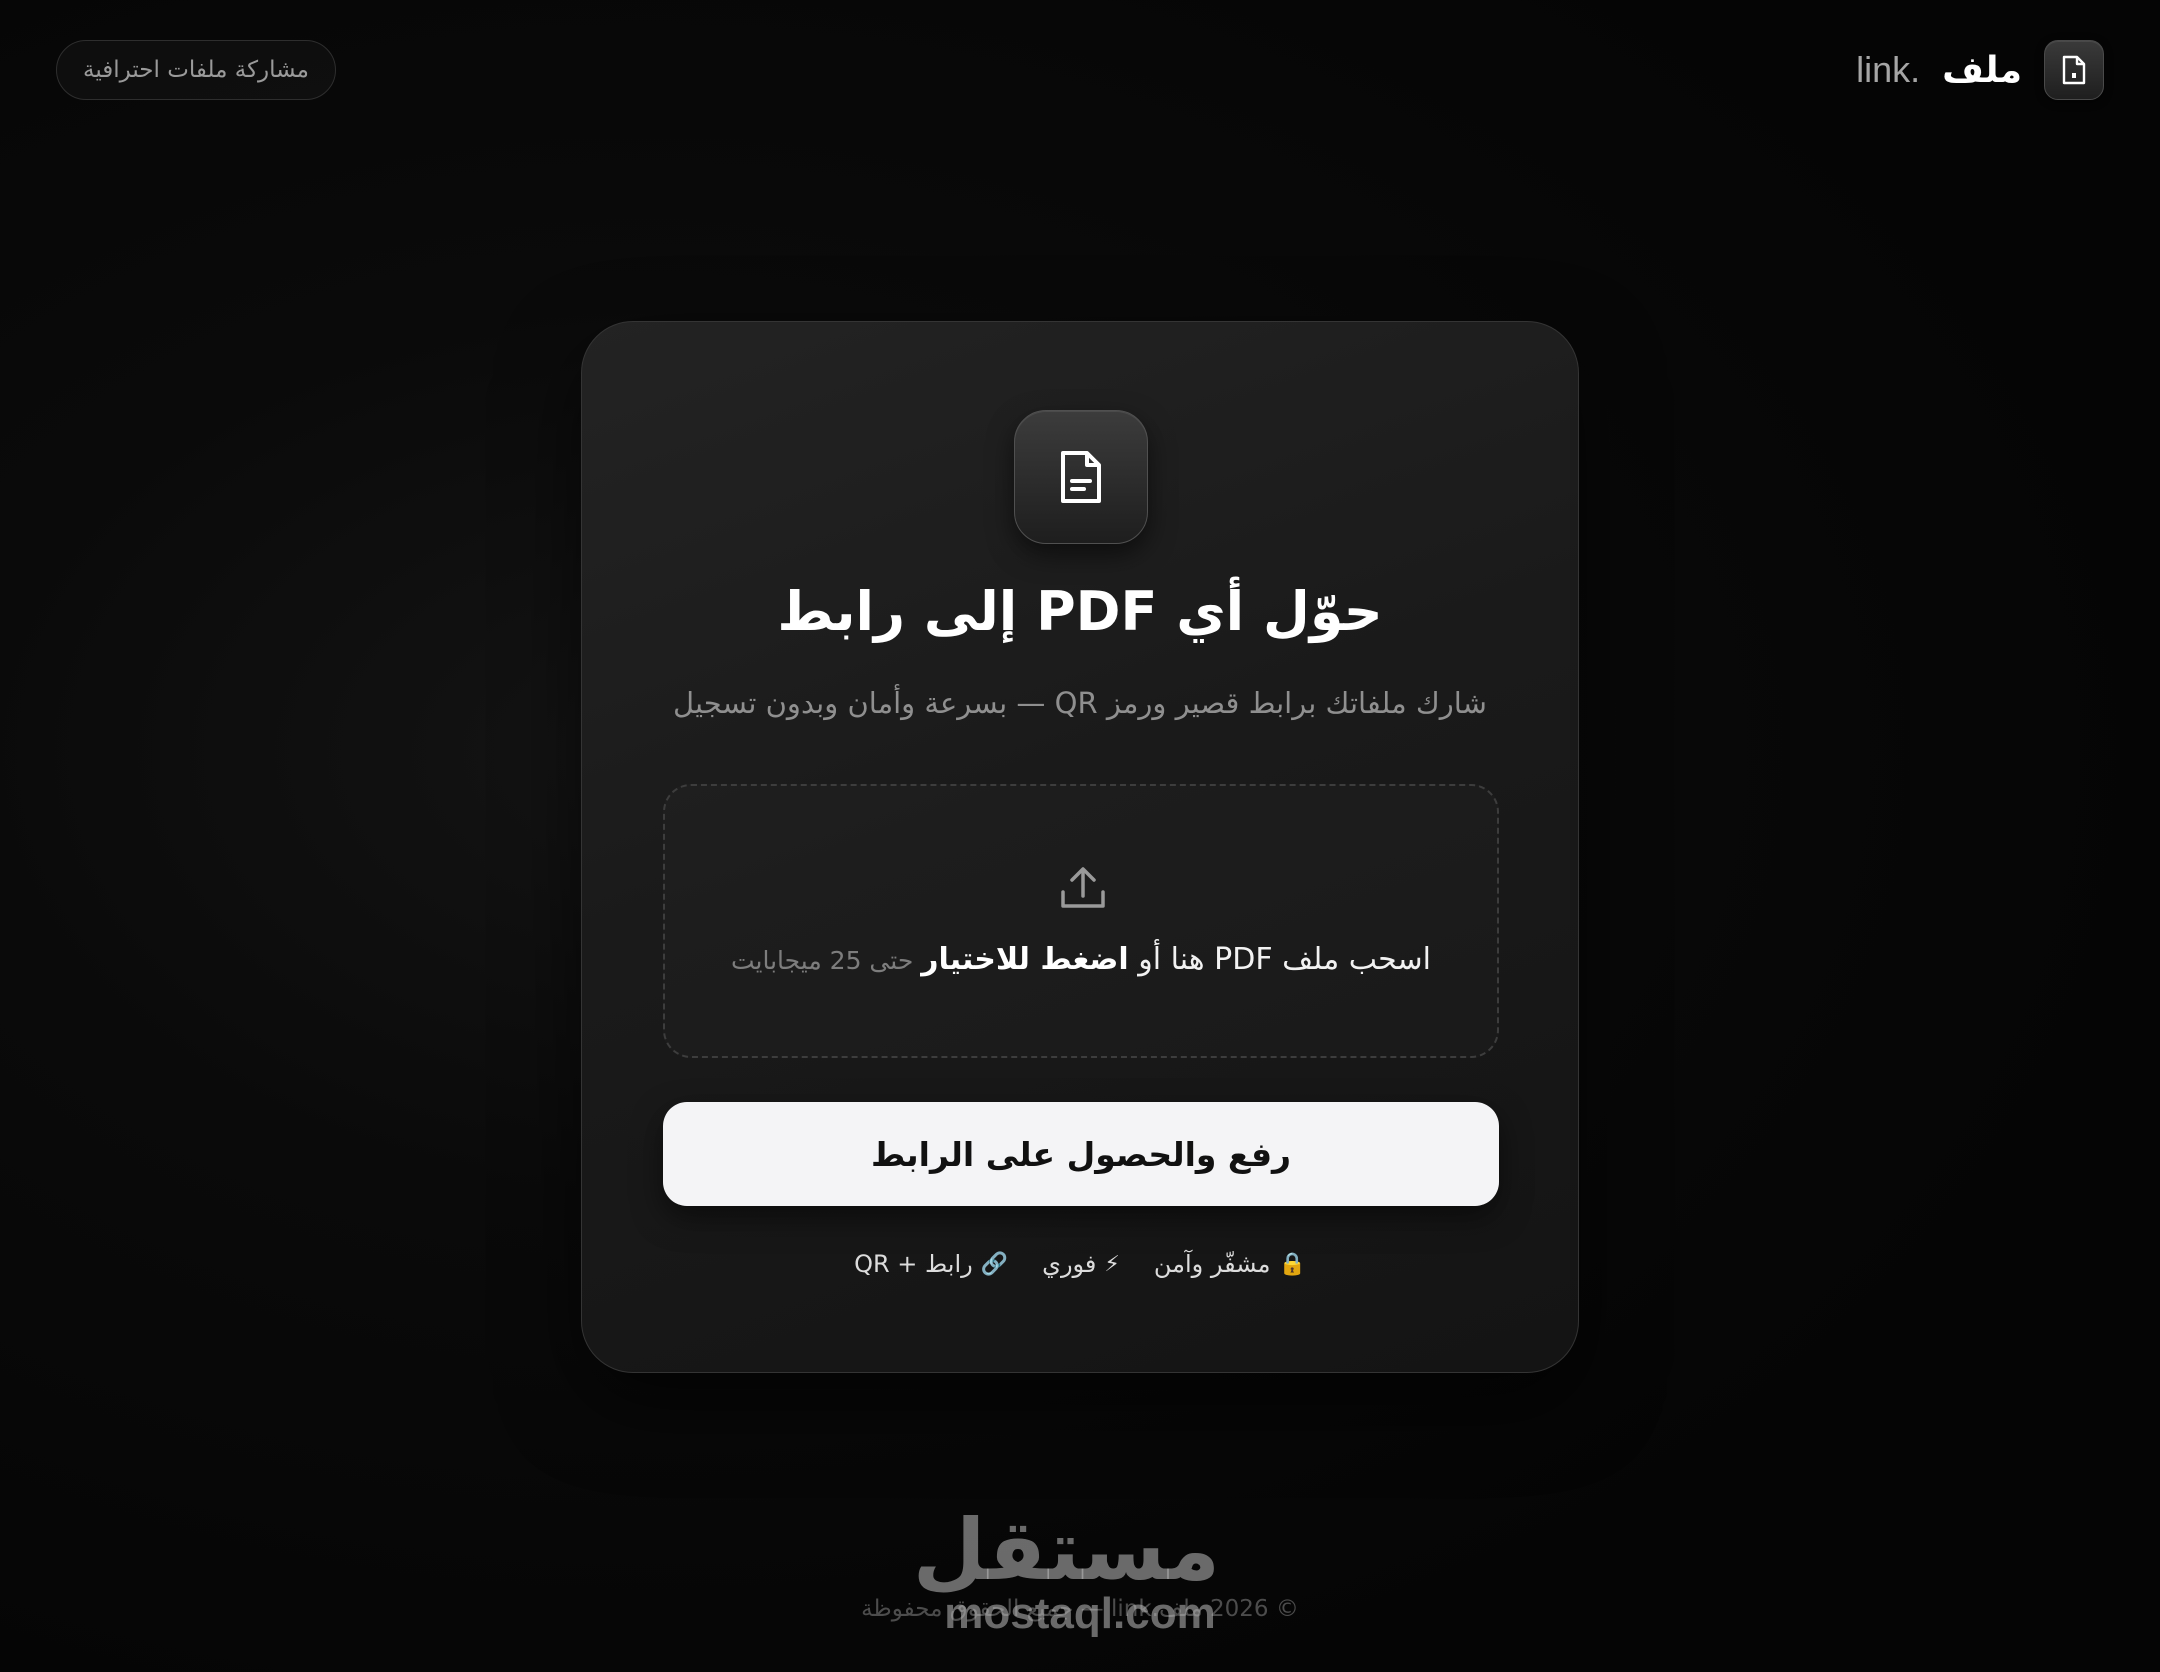 The height and width of the screenshot is (1672, 2160). Describe the element at coordinates (1112, 1264) in the screenshot. I see `lightning-icon: ⚡` at that location.